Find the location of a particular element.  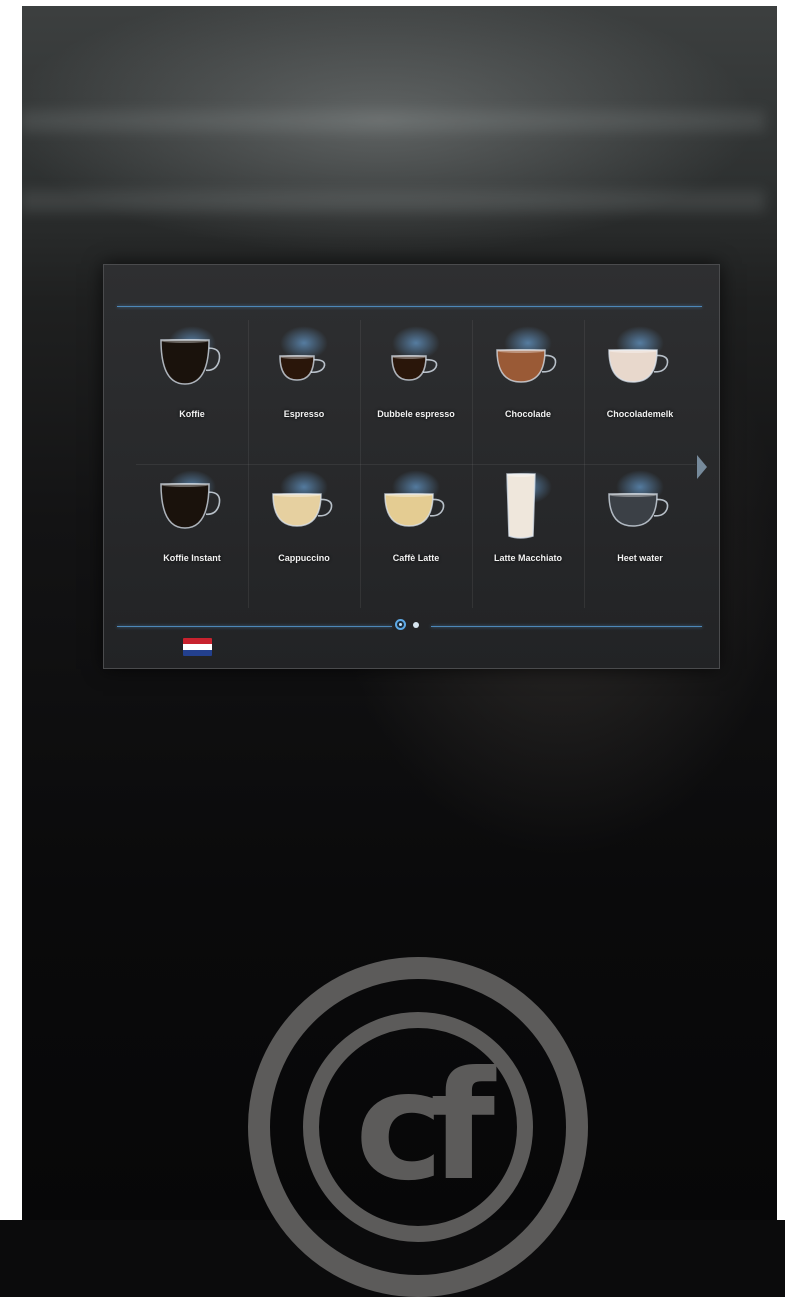

latte-macchiato-glass-icon is located at coordinates (521, 506).